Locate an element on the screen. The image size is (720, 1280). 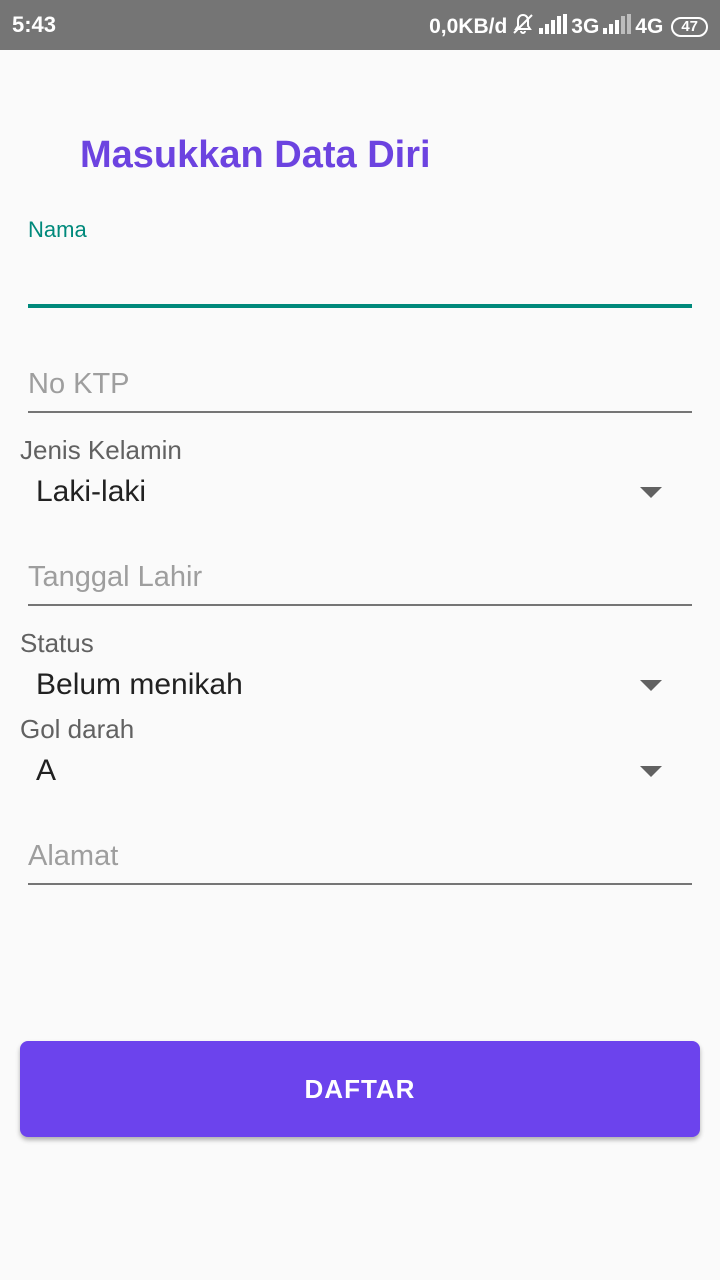
status-bar: 5:43 0,0KB/d 3G 4G 47 is located at coordinates (360, 25).